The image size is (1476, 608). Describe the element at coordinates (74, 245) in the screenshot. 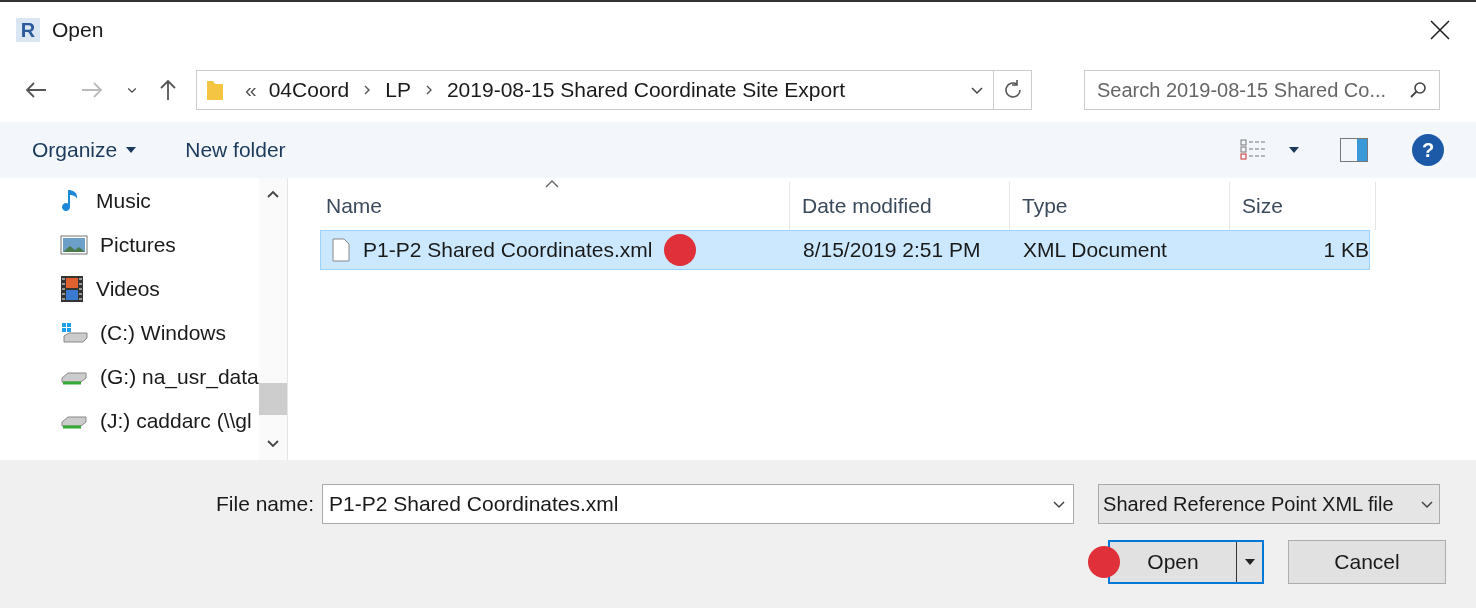

I see `picture-icon` at that location.